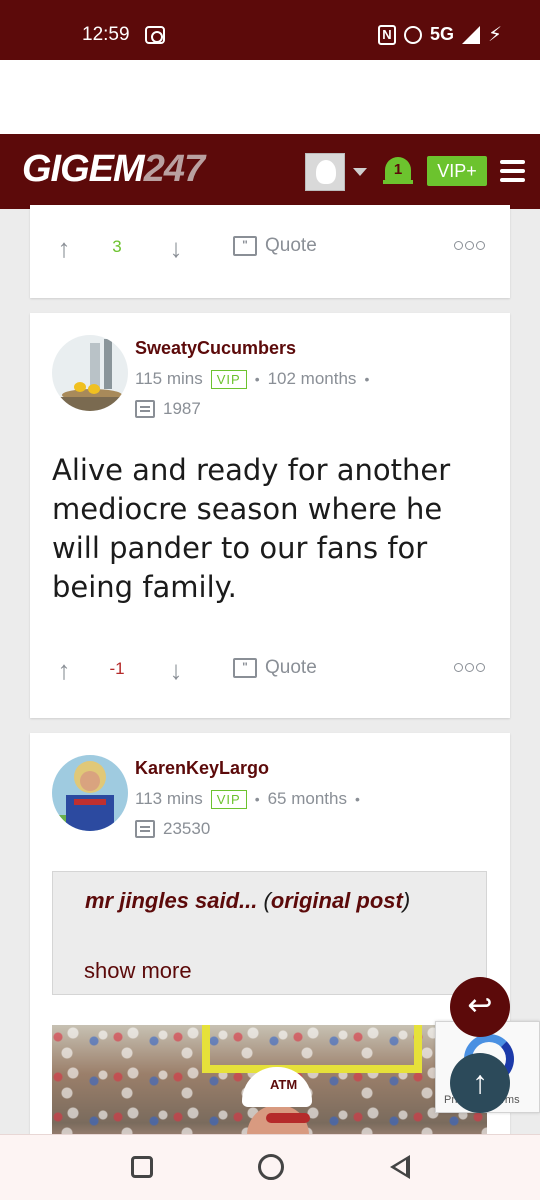 This screenshot has height=1200, width=540. Describe the element at coordinates (271, 1167) in the screenshot. I see `home-icon` at that location.